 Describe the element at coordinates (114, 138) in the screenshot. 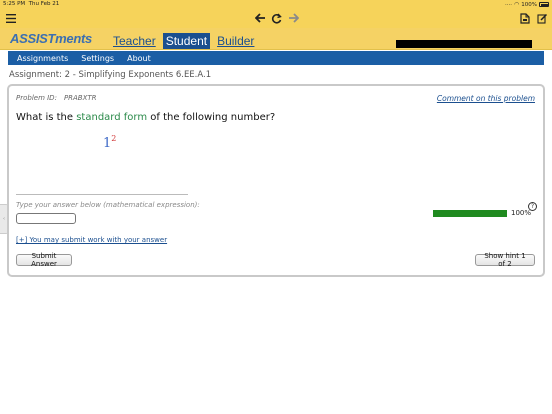

I see `expression-exponent: 2` at that location.